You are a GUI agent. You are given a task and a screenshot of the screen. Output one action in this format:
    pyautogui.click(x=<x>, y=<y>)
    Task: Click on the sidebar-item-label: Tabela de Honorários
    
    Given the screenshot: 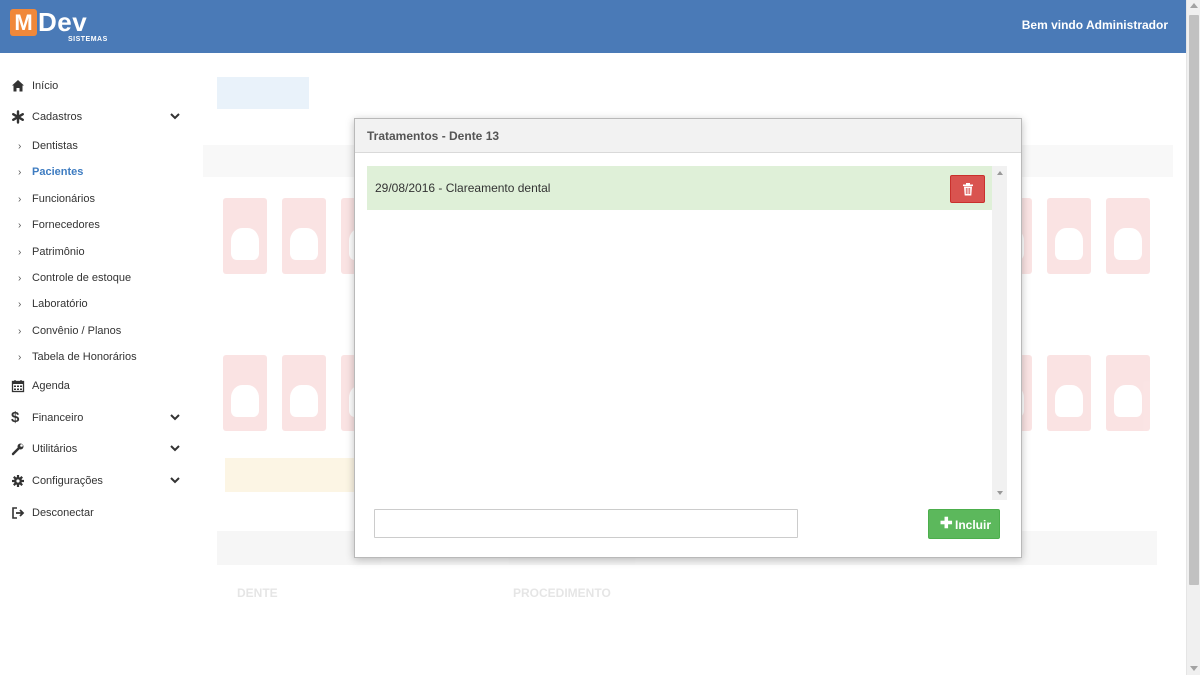 What is the action you would take?
    pyautogui.click(x=84, y=357)
    